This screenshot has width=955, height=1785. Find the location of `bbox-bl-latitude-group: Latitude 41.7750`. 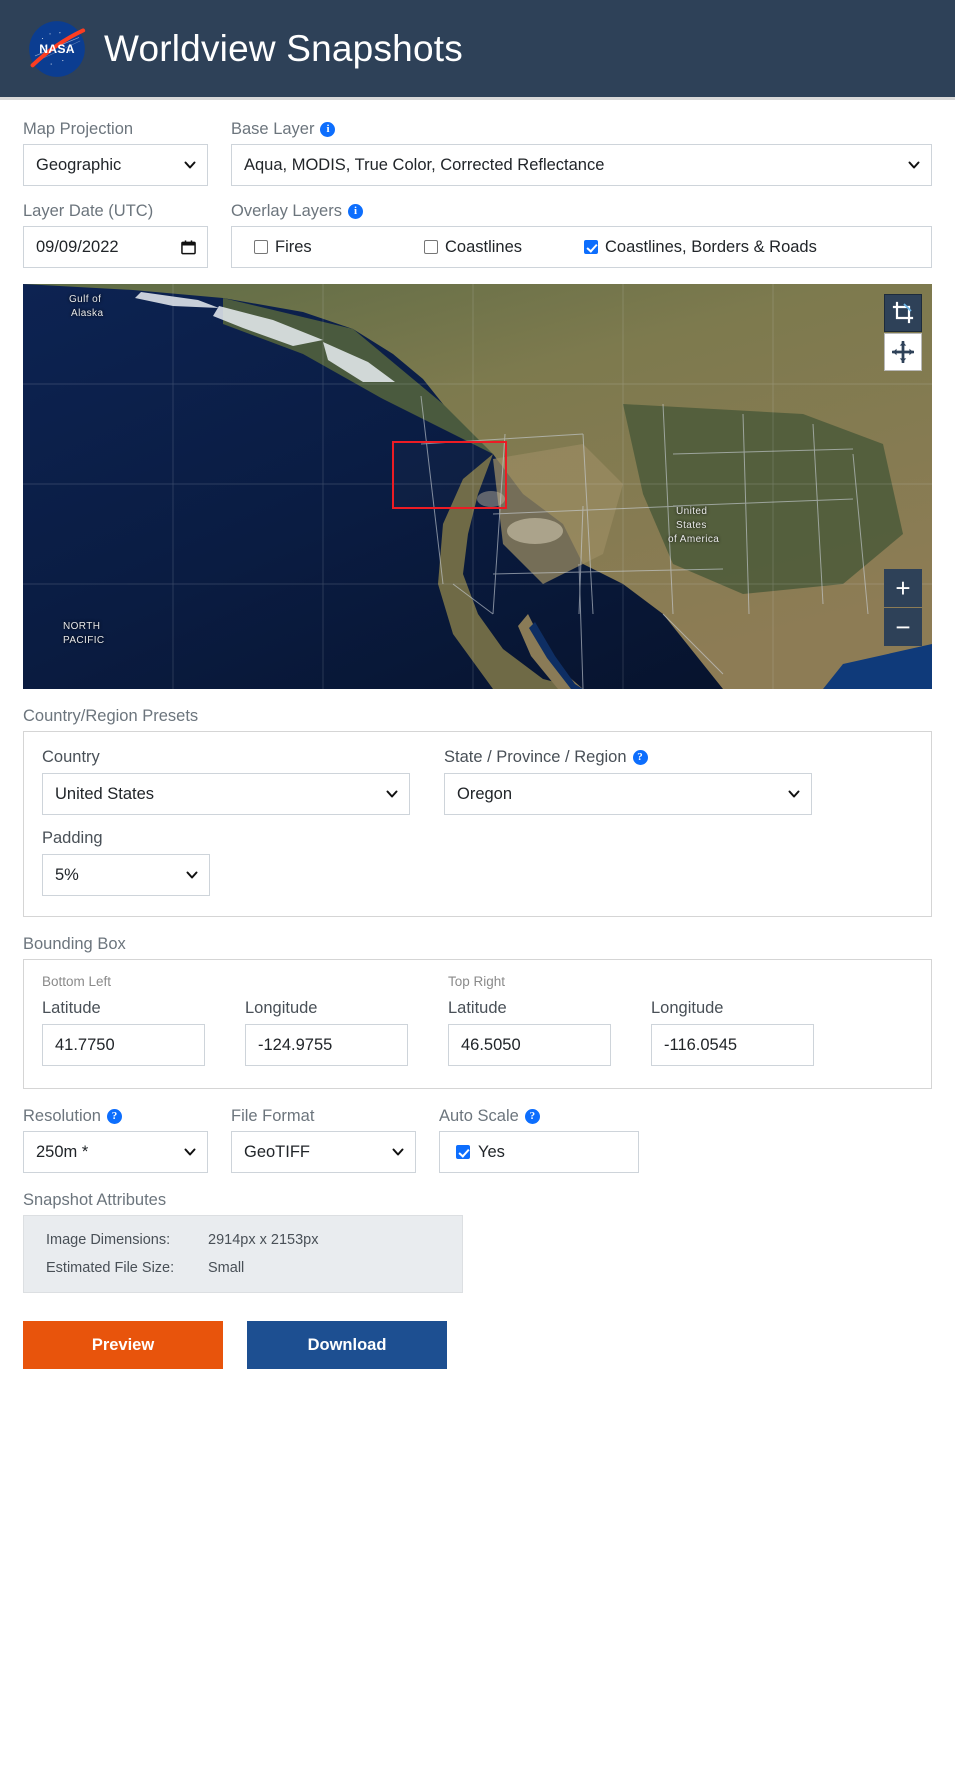

bbox-bl-latitude-group: Latitude 41.7750 is located at coordinates (143, 1033).